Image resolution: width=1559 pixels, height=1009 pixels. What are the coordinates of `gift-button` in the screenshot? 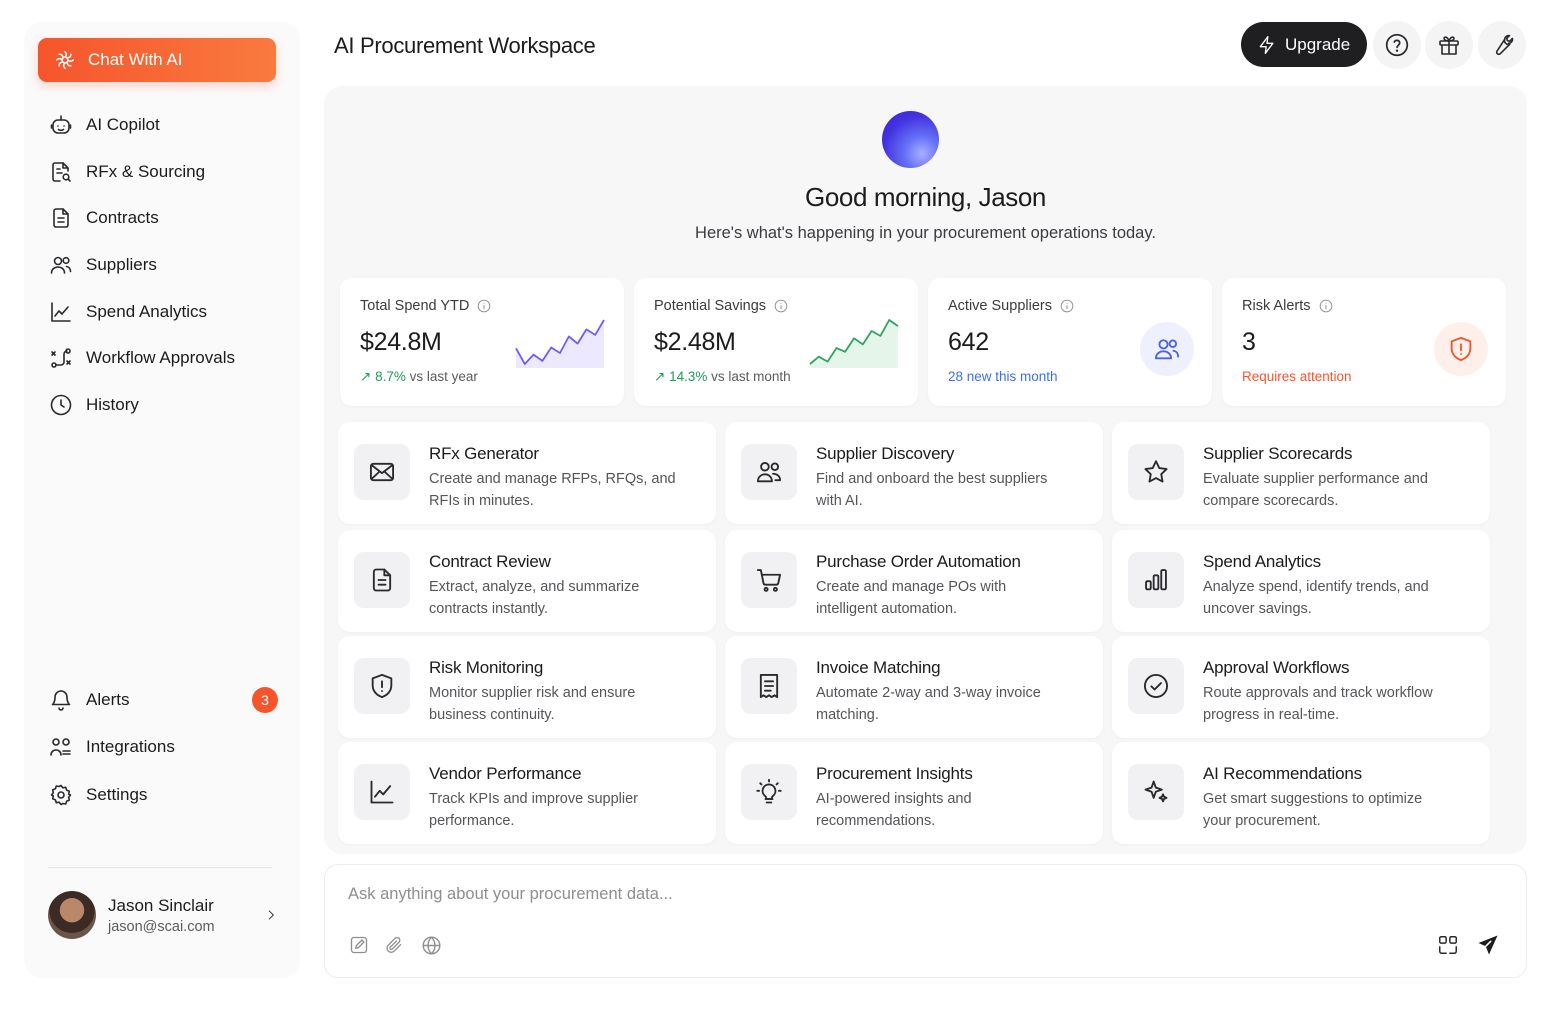 It's located at (1449, 45).